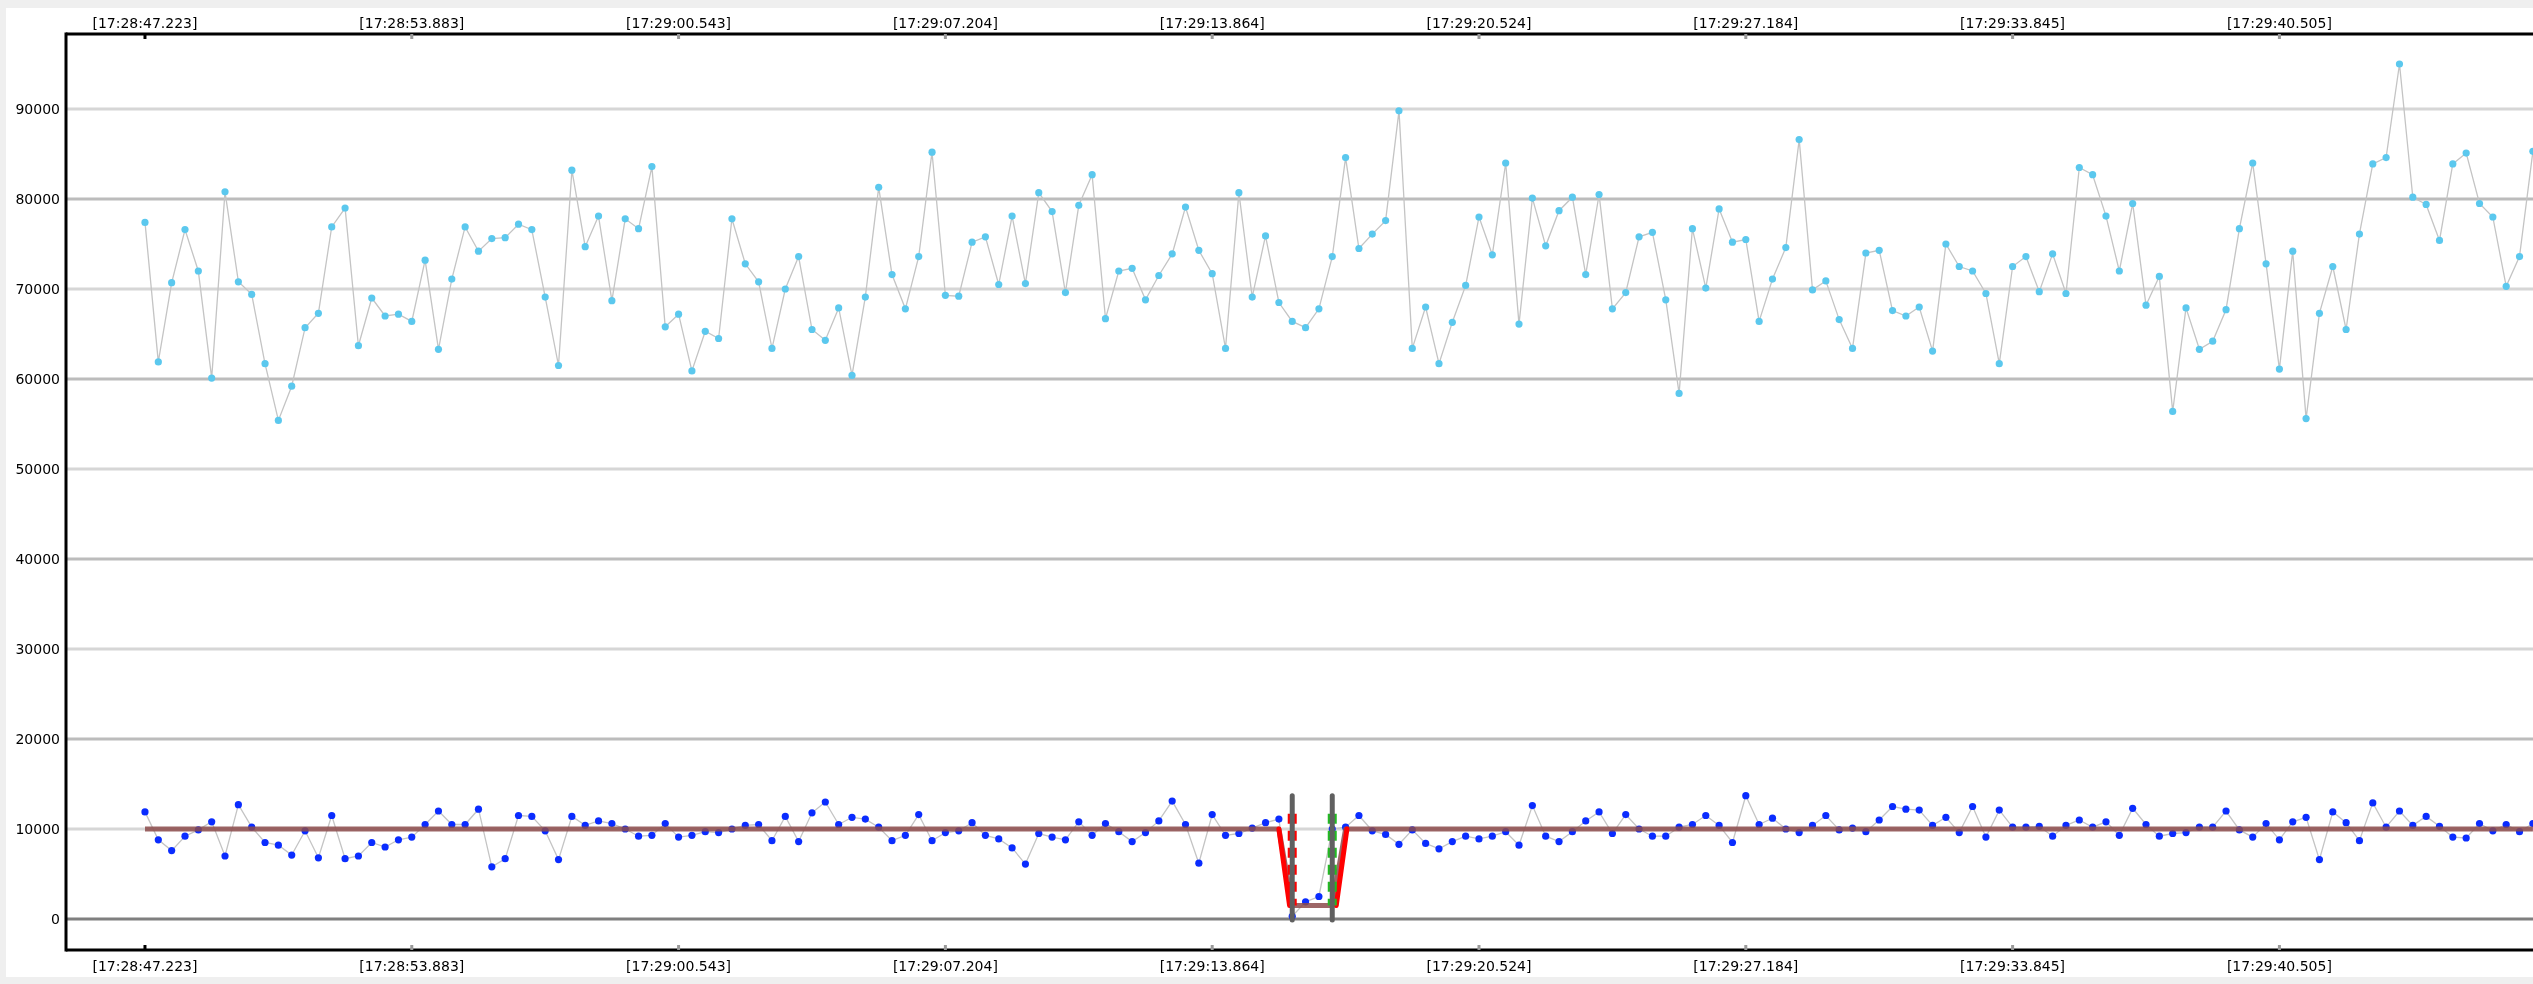 The image size is (2533, 984). I want to click on y-tick-label: 10000, so click(37, 829).